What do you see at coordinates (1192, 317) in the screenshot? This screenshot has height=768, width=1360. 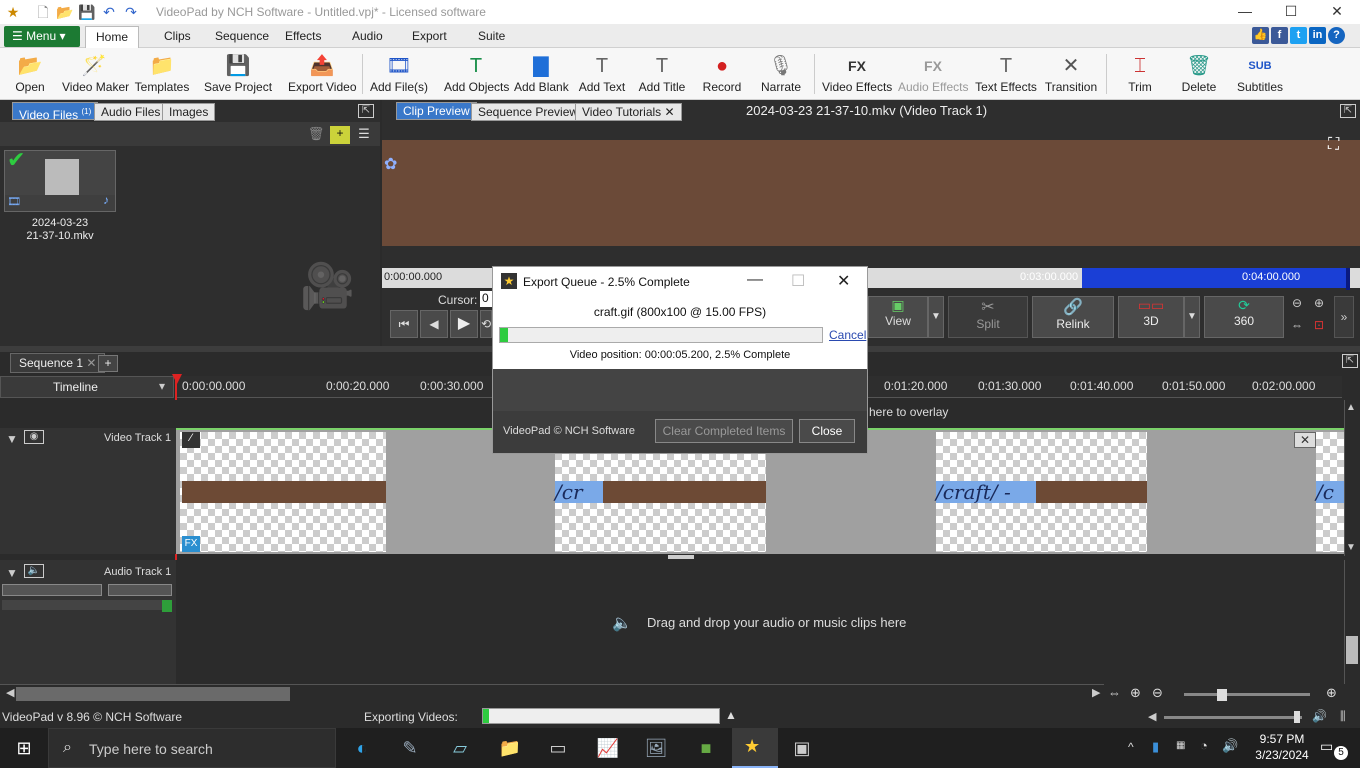 I see `three-d-dropdown: ▼` at bounding box center [1192, 317].